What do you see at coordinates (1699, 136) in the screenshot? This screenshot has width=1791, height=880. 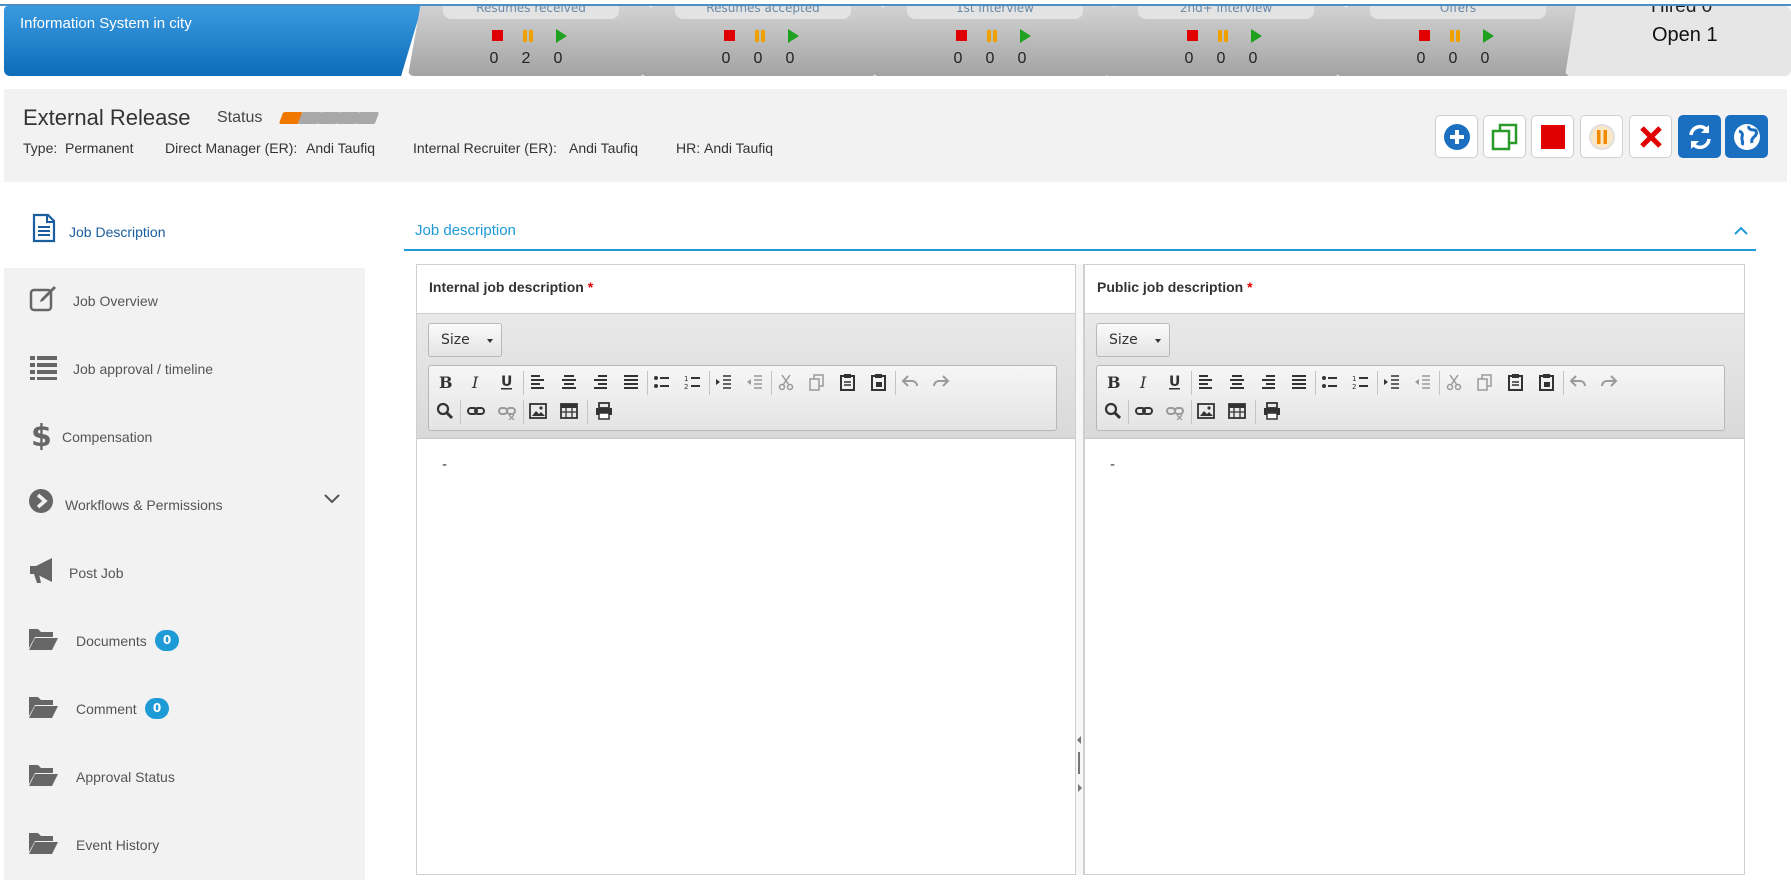 I see `refresh-button` at bounding box center [1699, 136].